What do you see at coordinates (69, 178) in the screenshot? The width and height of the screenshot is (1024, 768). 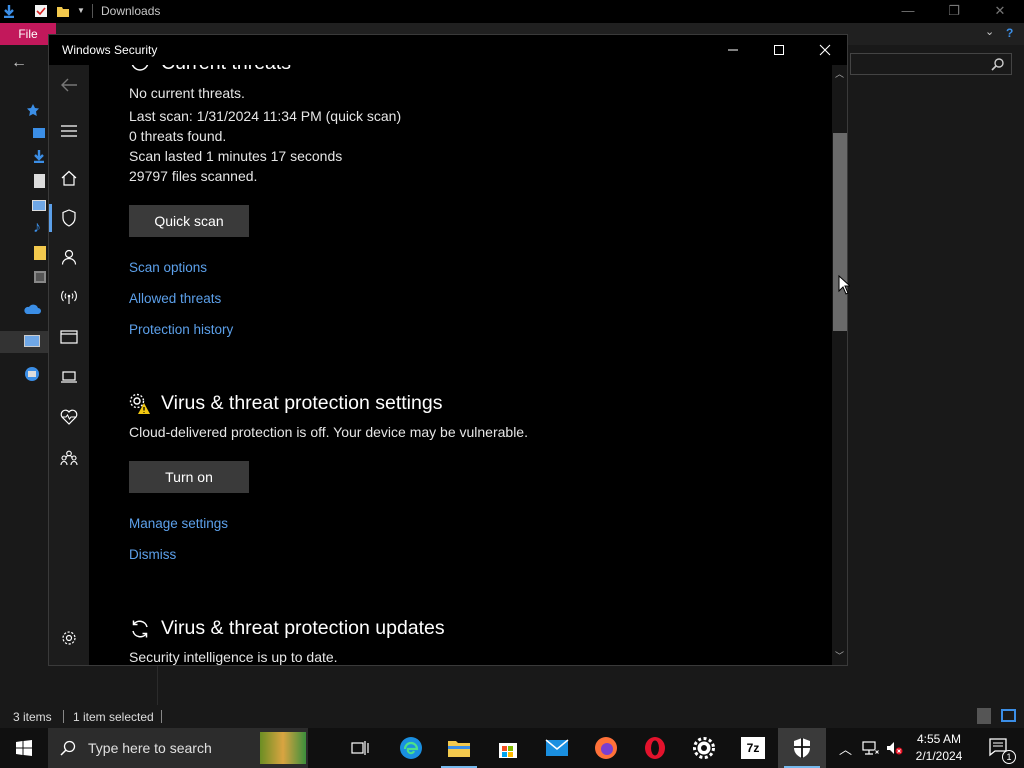 I see `nav-home` at bounding box center [69, 178].